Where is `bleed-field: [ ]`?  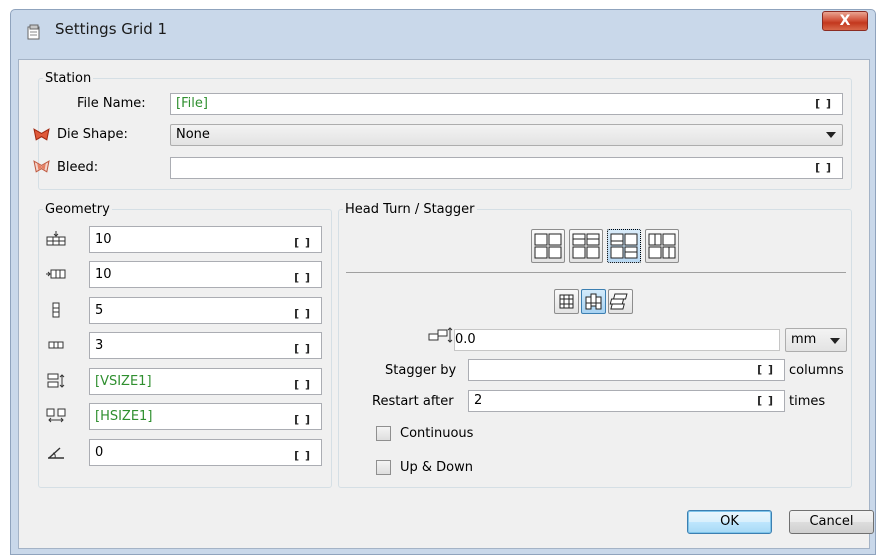 bleed-field: [ ] is located at coordinates (506, 168).